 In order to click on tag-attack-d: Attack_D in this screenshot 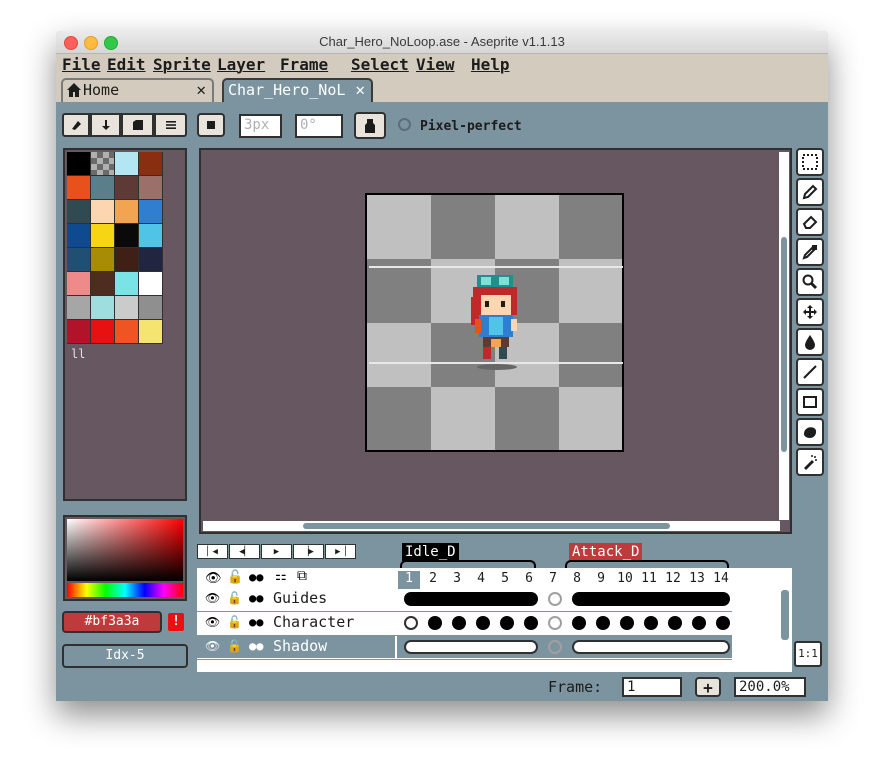, I will do `click(606, 552)`.